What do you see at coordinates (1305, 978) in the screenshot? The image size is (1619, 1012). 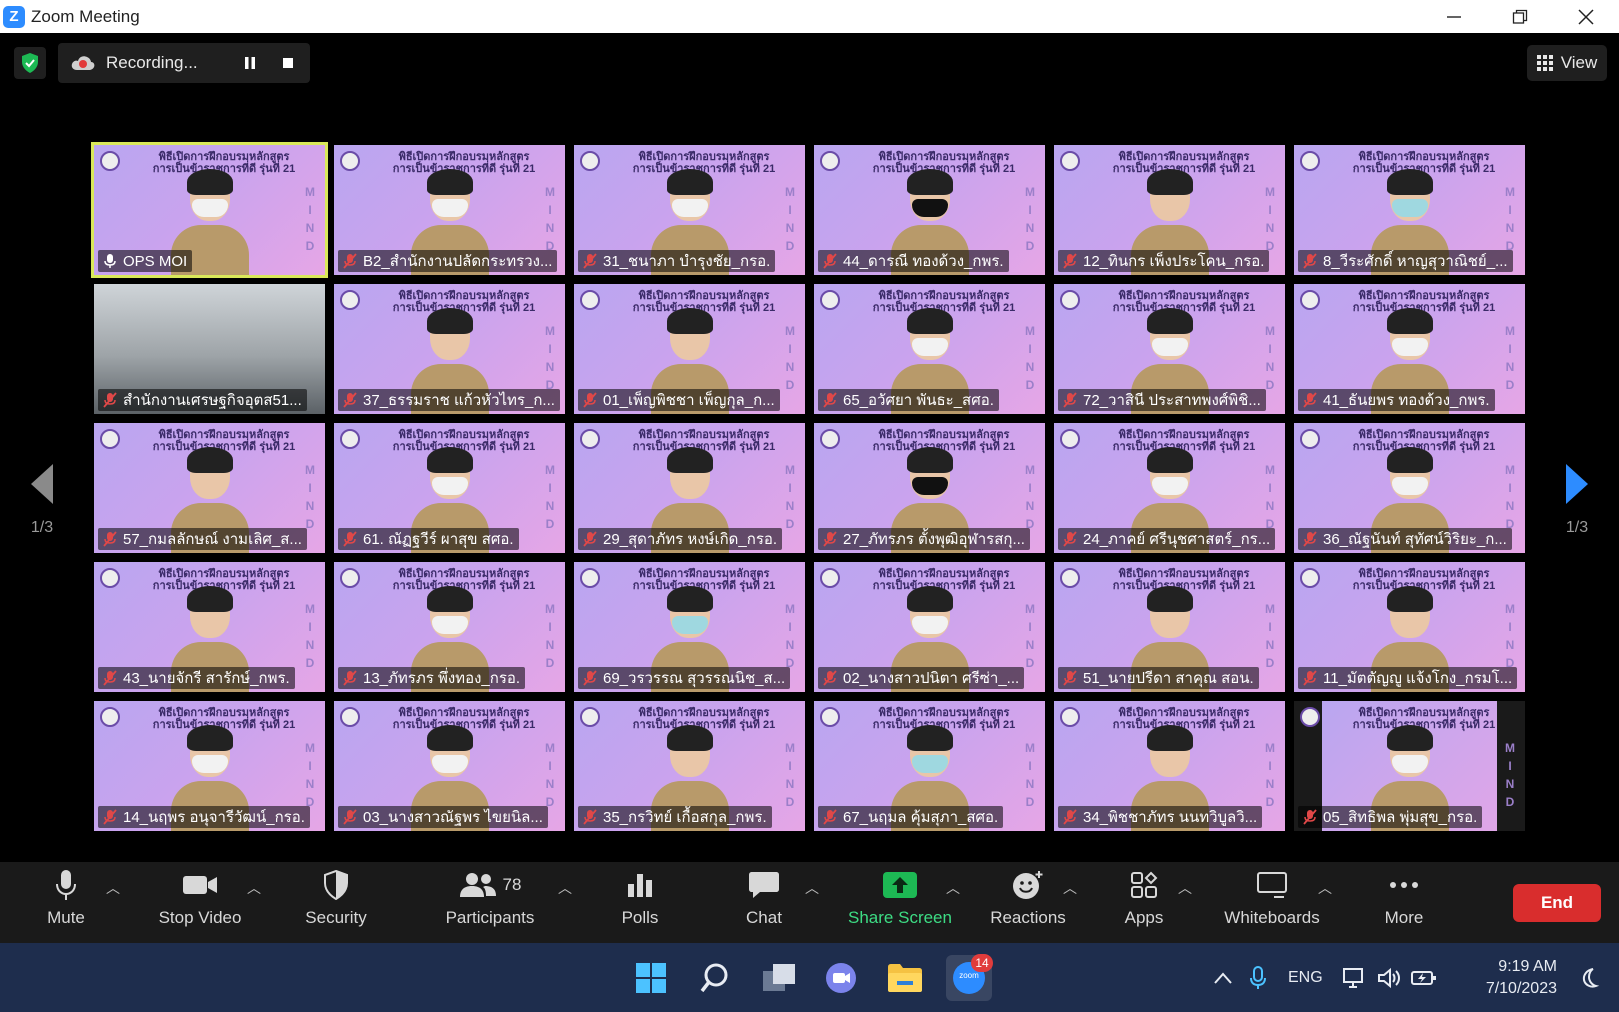 I see `language-indicator: ENG` at bounding box center [1305, 978].